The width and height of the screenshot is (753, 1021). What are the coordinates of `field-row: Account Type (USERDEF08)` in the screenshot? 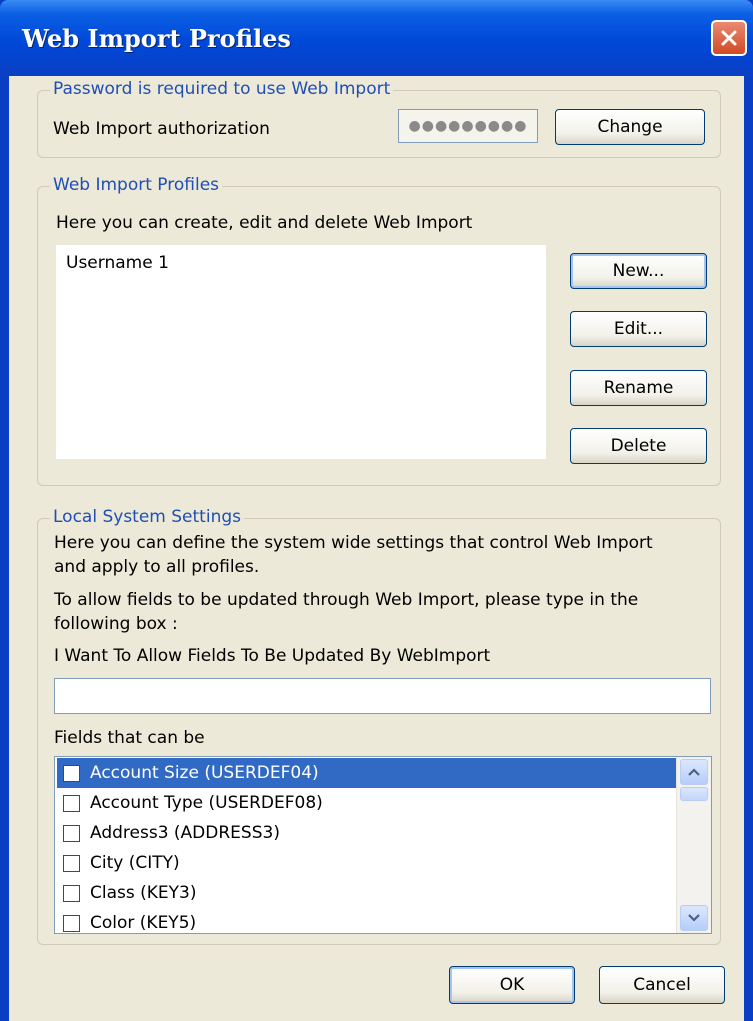 It's located at (366, 803).